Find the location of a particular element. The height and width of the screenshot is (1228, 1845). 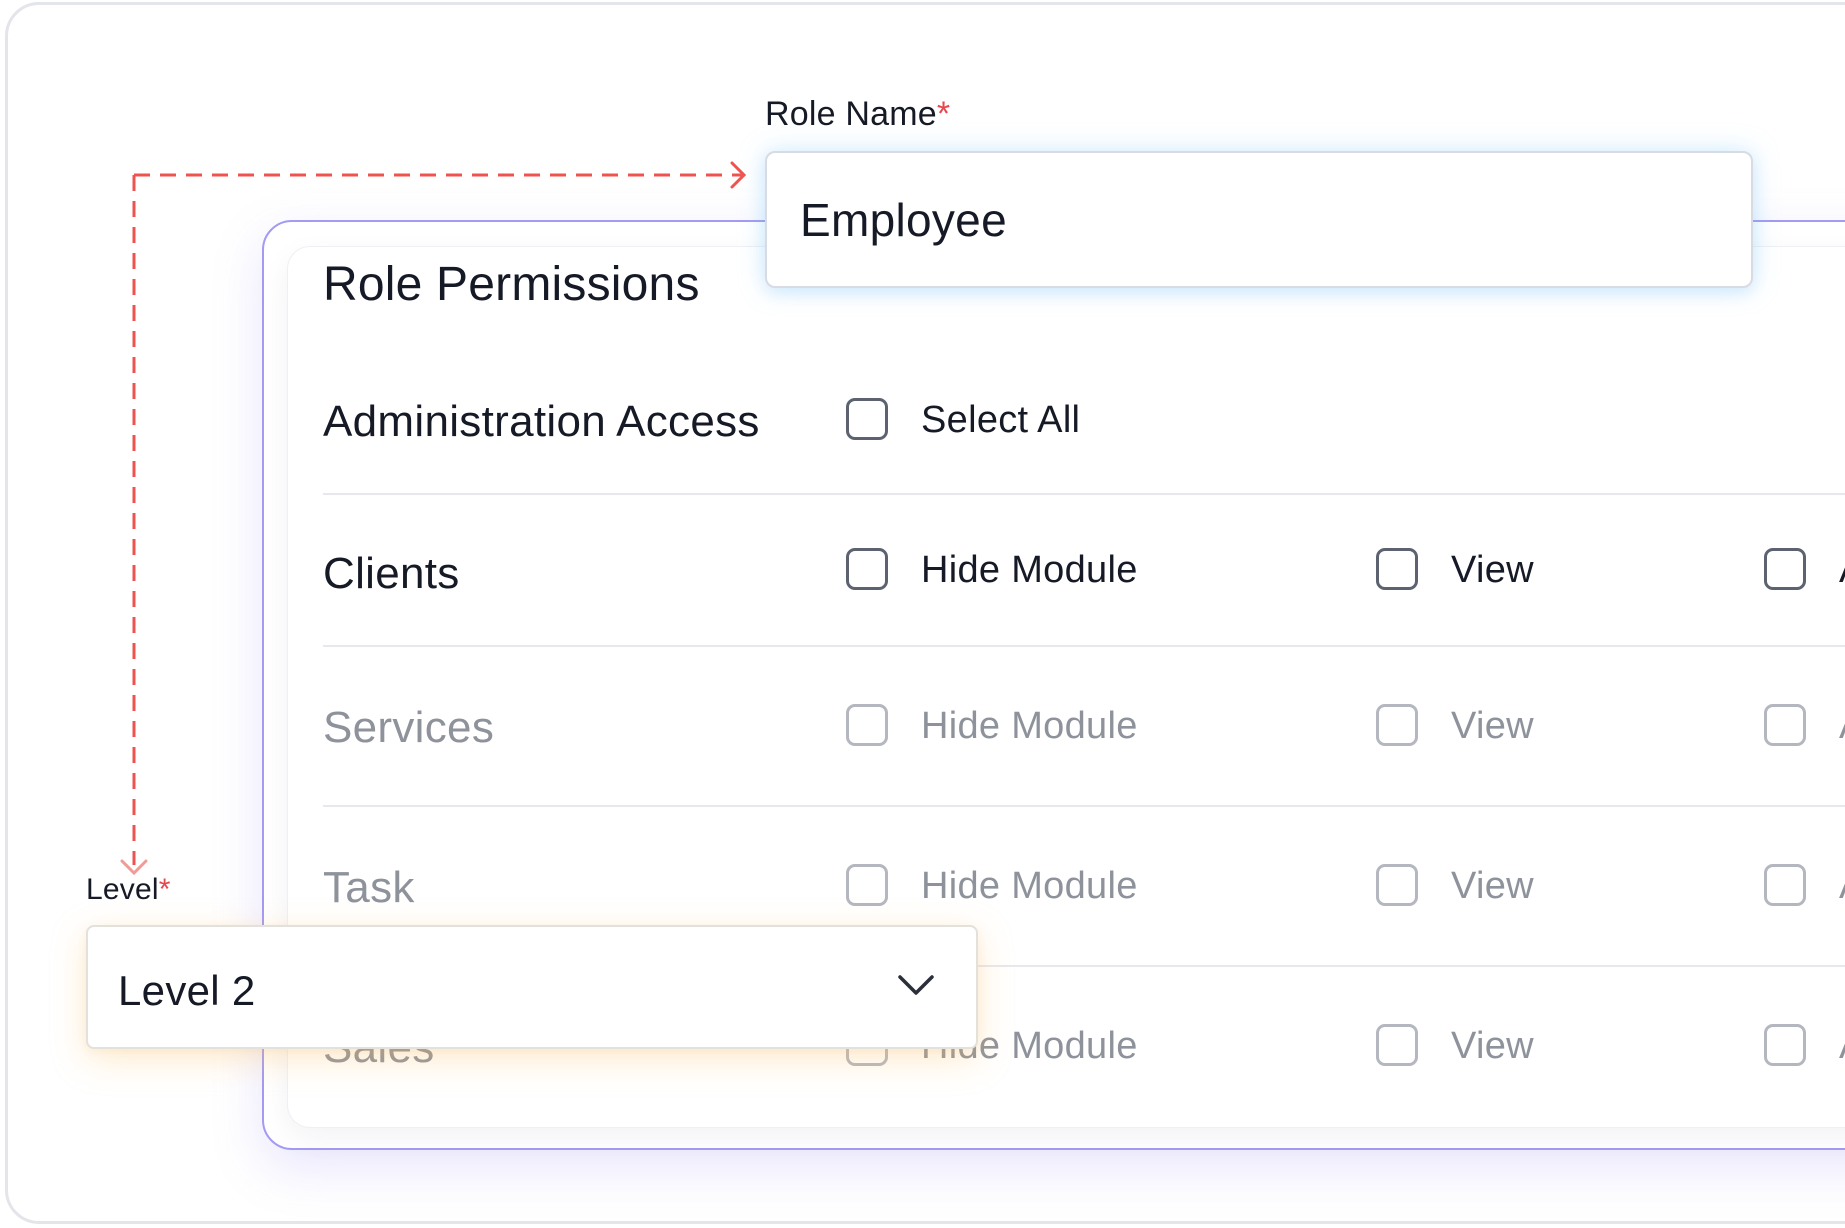

task-hide-module-label: Hide Module is located at coordinates (1029, 886).